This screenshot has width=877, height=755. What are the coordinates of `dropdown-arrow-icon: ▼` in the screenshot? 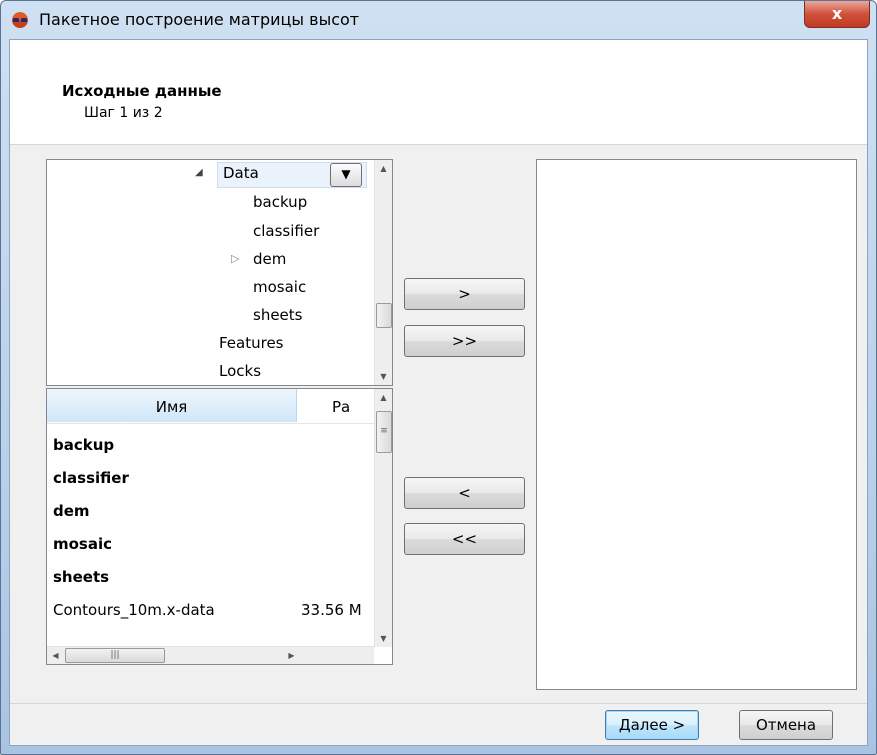 It's located at (346, 175).